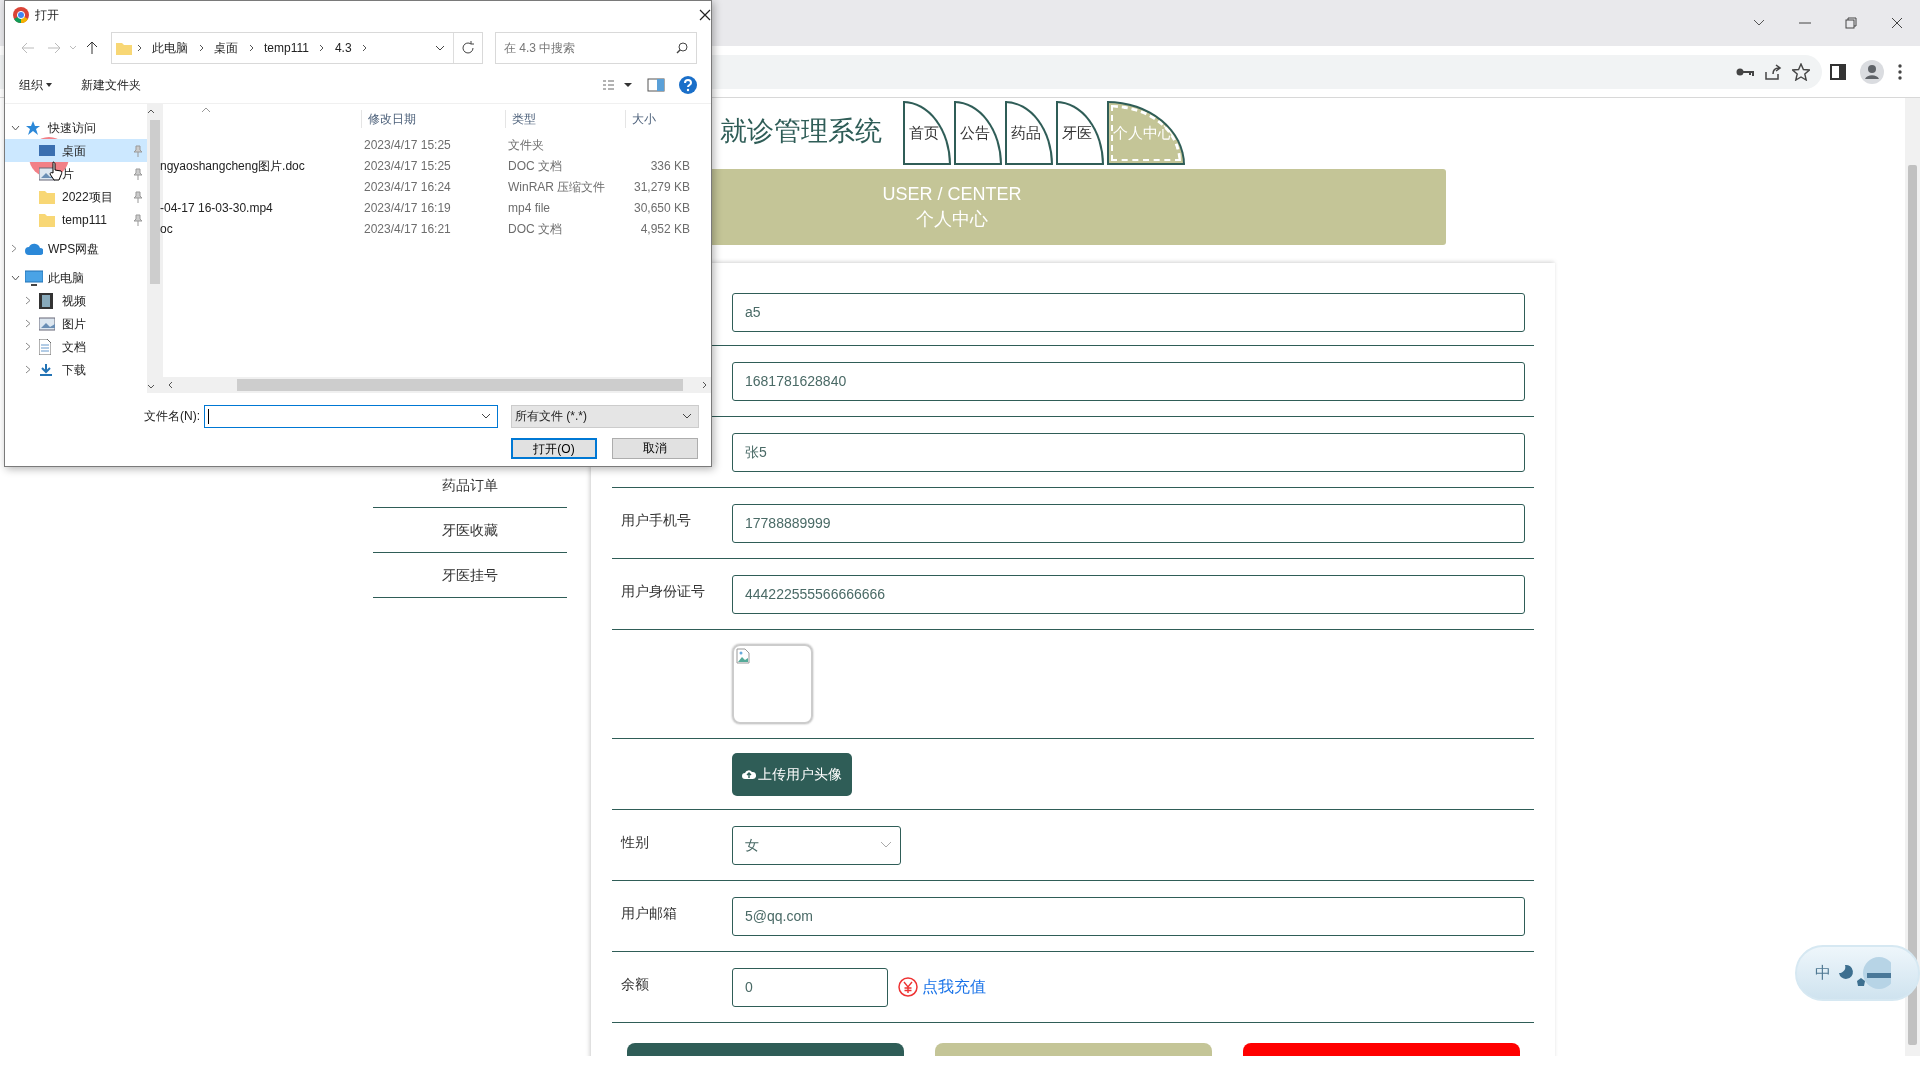 This screenshot has width=1920, height=1072. Describe the element at coordinates (660, 119) in the screenshot. I see `column-header: 大小` at that location.